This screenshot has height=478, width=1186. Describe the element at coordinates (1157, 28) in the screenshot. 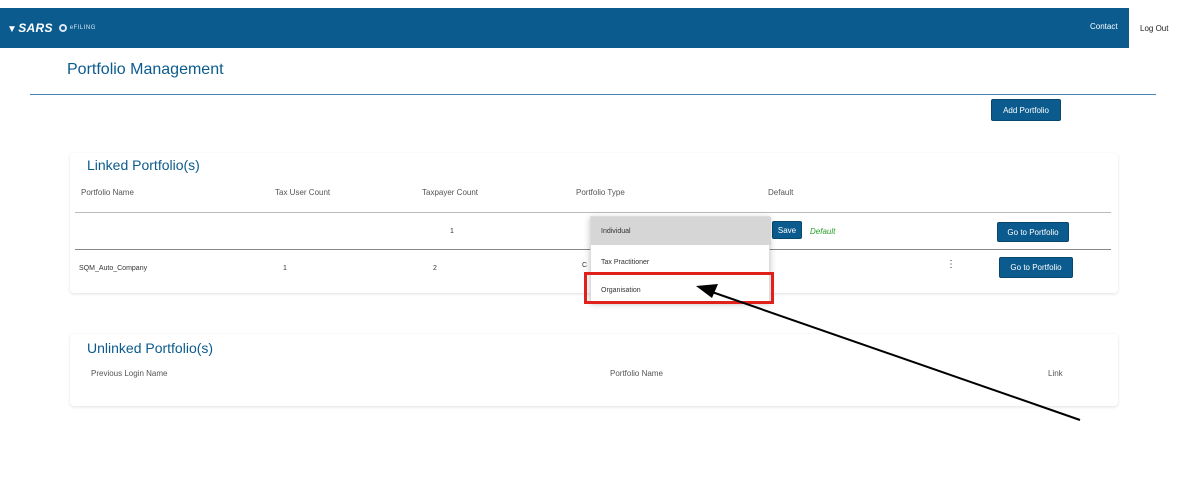

I see `logout-button: Log Out` at that location.